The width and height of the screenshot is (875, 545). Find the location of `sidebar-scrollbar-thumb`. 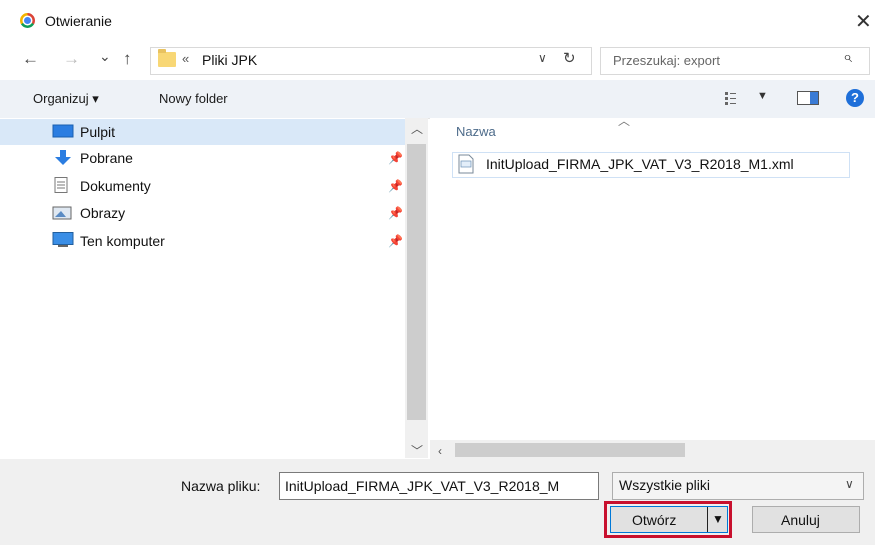

sidebar-scrollbar-thumb is located at coordinates (416, 282).